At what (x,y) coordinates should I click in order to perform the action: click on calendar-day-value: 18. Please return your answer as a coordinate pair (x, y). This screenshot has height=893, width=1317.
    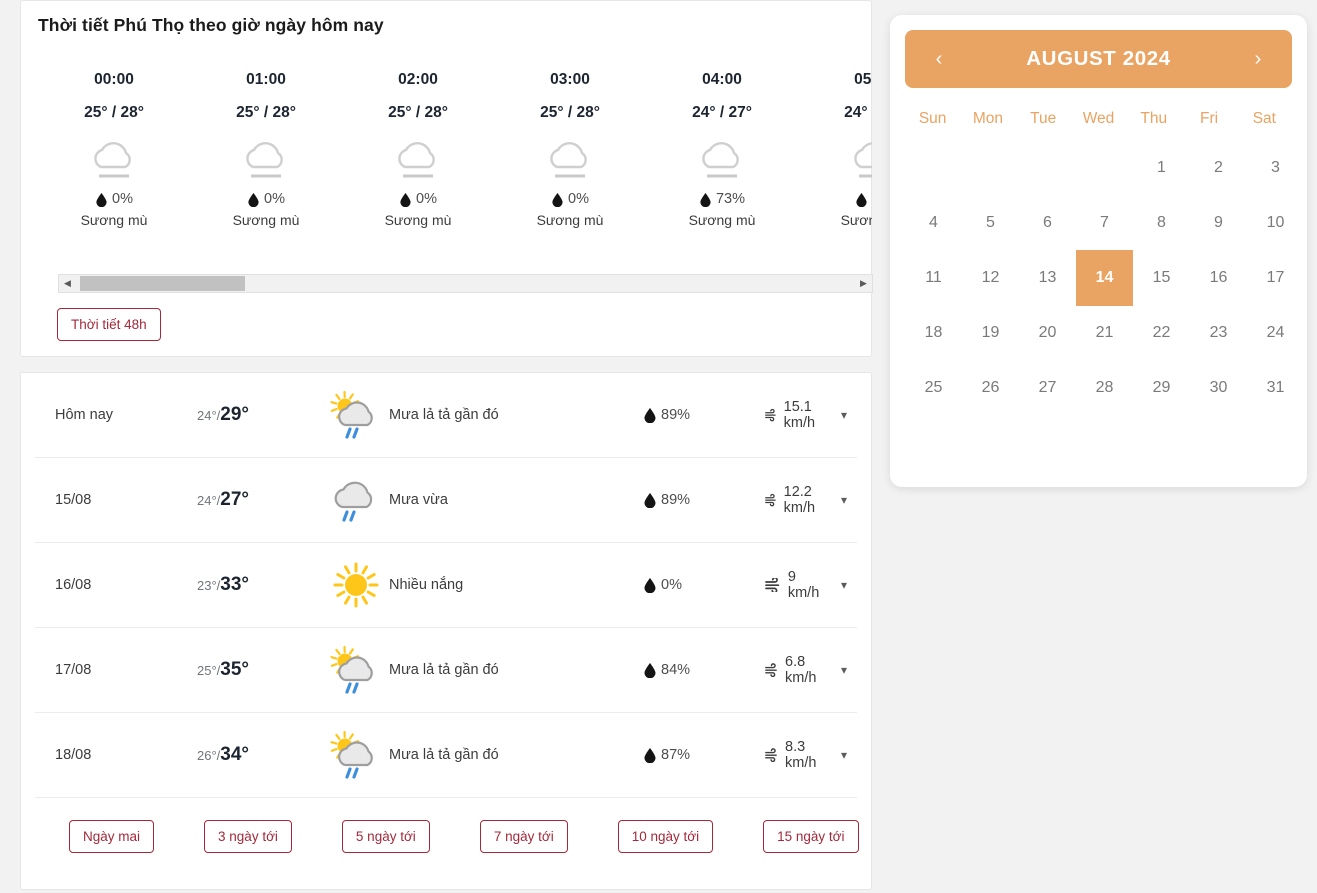
    Looking at the image, I should click on (933, 332).